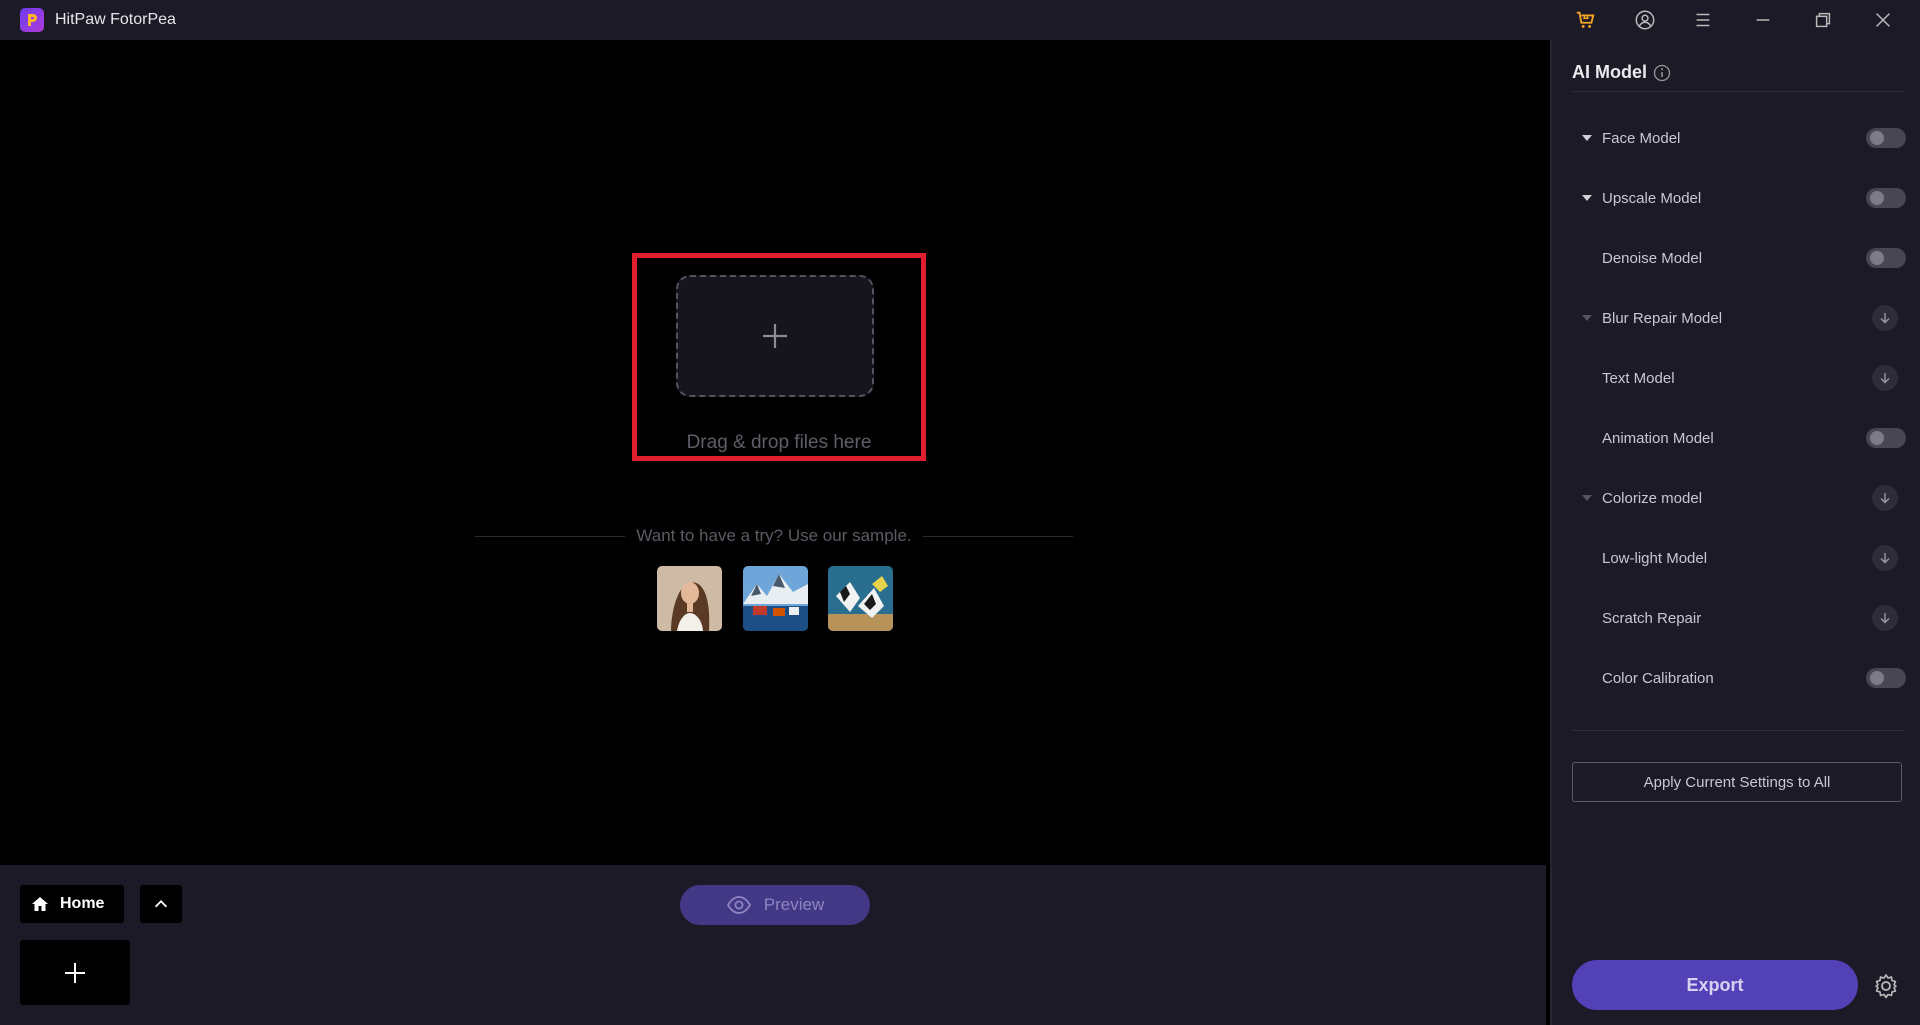  What do you see at coordinates (1739, 138) in the screenshot?
I see `model-row: Face Model` at bounding box center [1739, 138].